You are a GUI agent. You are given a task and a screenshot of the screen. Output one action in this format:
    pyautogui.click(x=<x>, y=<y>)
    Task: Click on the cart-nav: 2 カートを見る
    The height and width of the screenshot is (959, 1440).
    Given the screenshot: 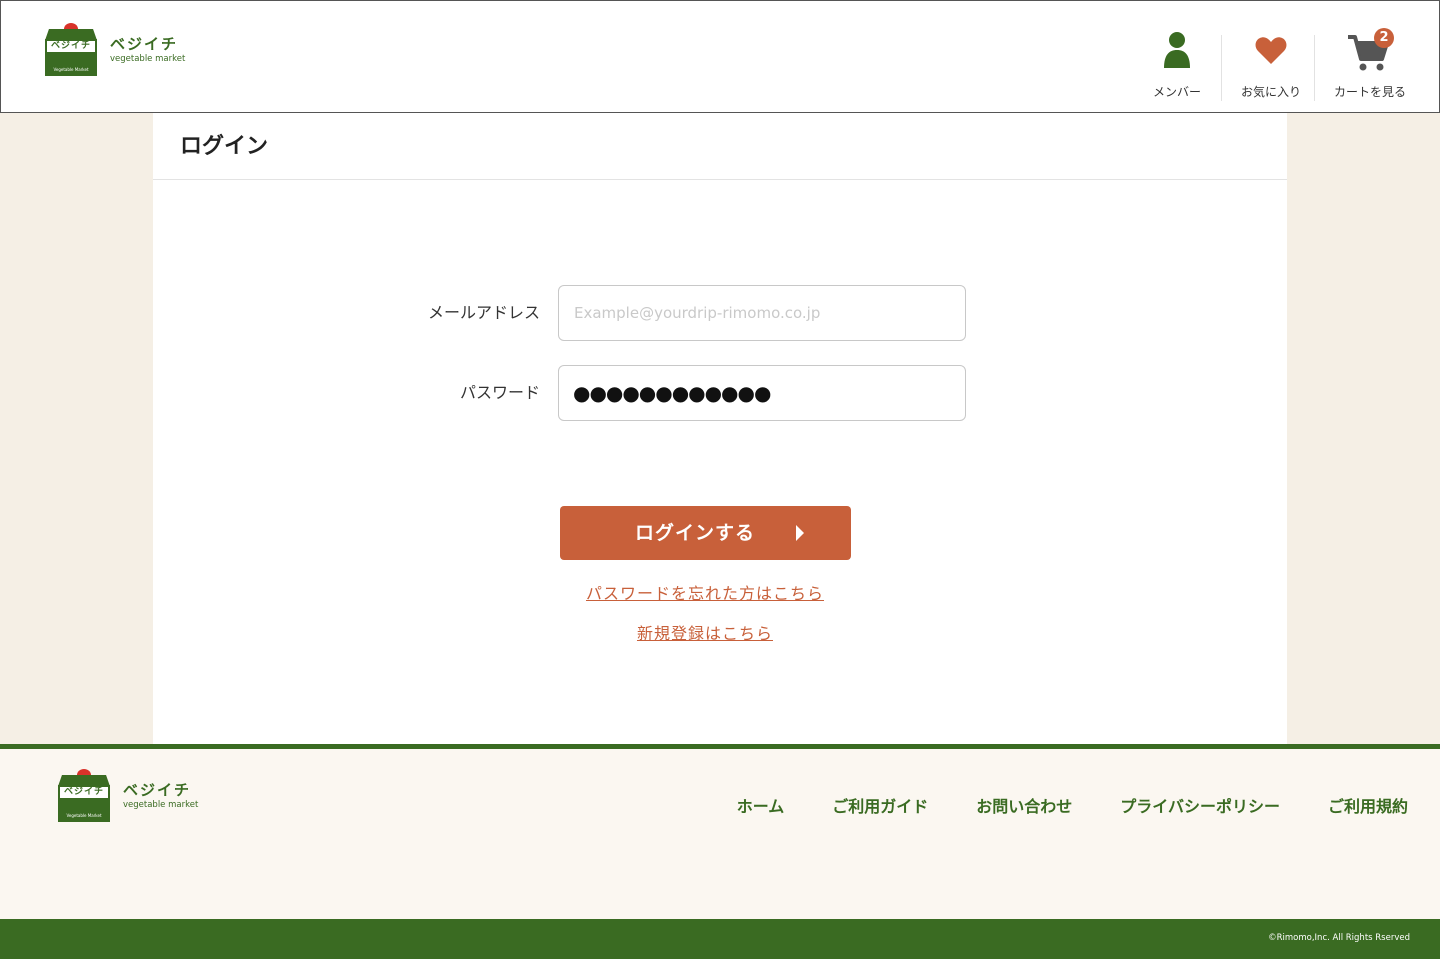 What is the action you would take?
    pyautogui.click(x=1370, y=56)
    